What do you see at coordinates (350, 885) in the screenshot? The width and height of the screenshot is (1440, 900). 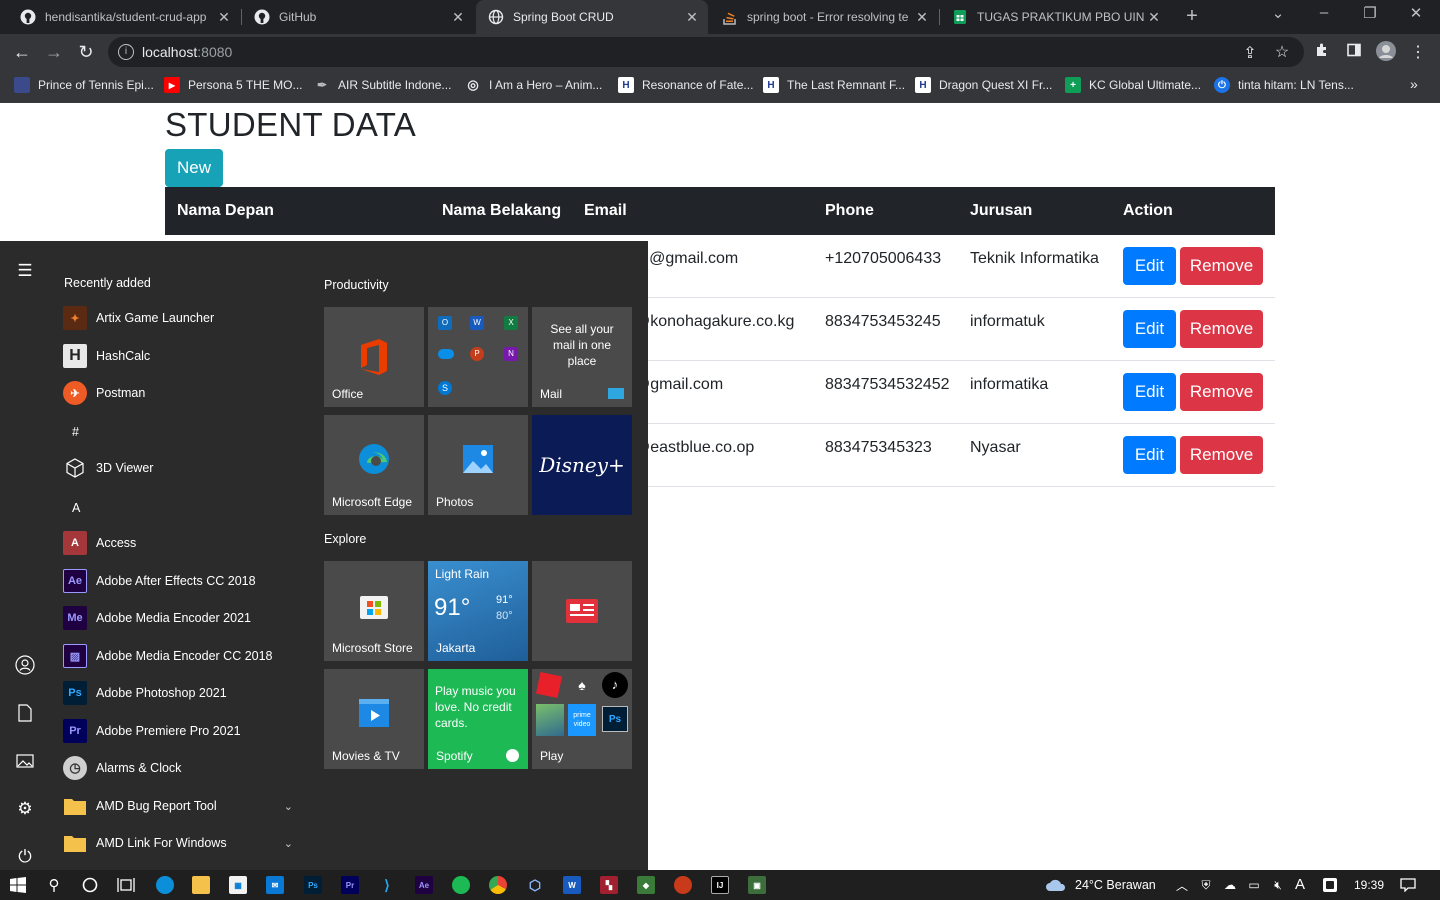 I see `premiere-taskbar-icon: Pr` at bounding box center [350, 885].